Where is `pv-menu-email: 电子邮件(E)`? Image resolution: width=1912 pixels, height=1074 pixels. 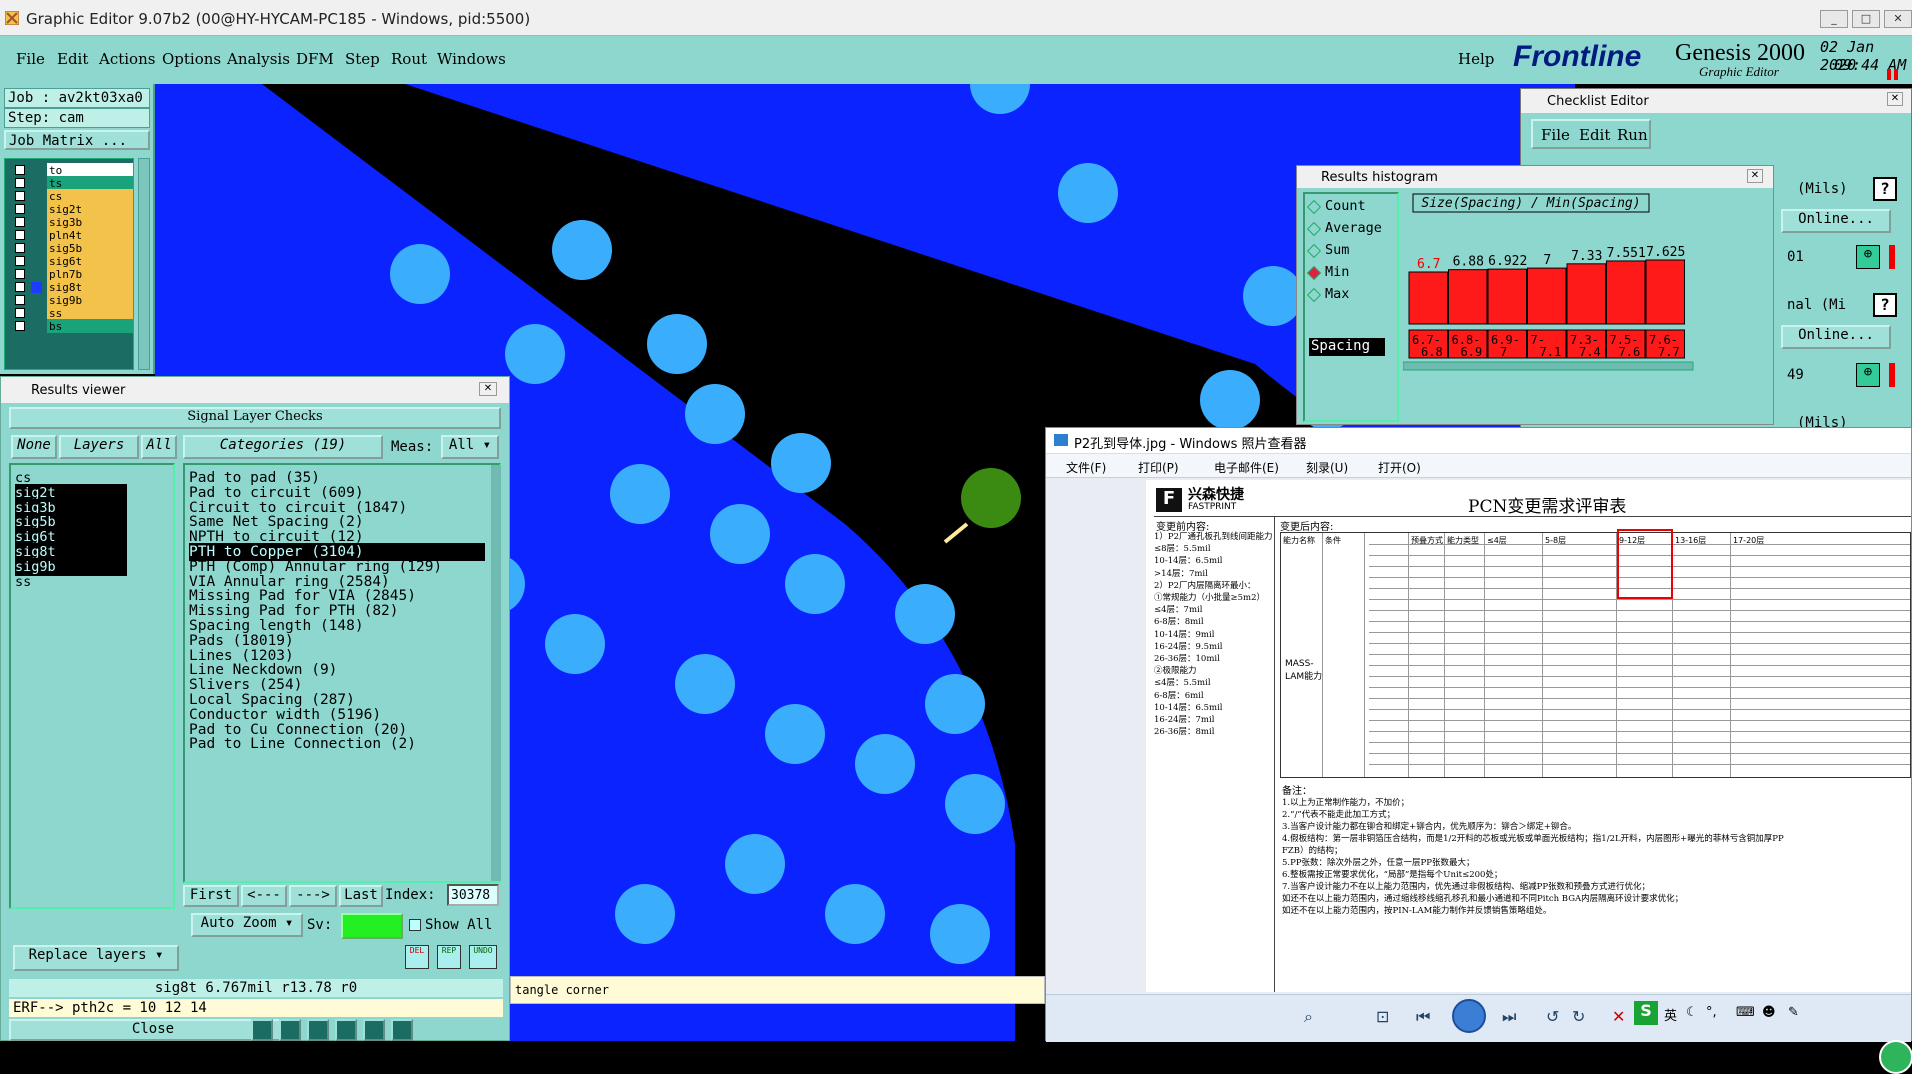
pv-menu-email: 电子邮件(E) is located at coordinates (1246, 467).